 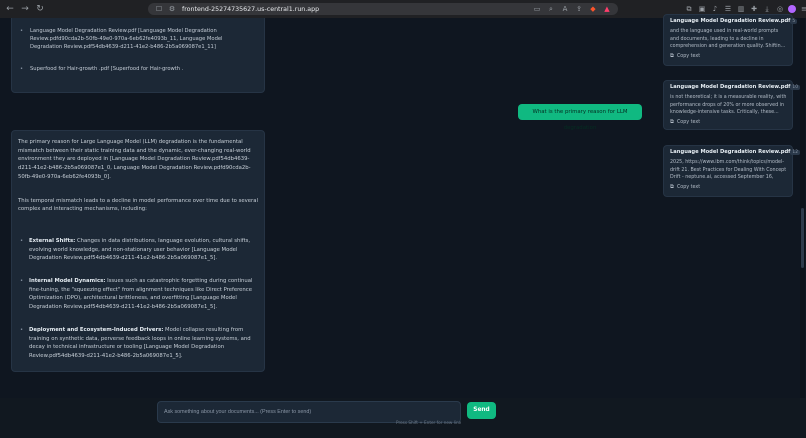 What do you see at coordinates (537, 9) in the screenshot?
I see `cast-icon: ▭` at bounding box center [537, 9].